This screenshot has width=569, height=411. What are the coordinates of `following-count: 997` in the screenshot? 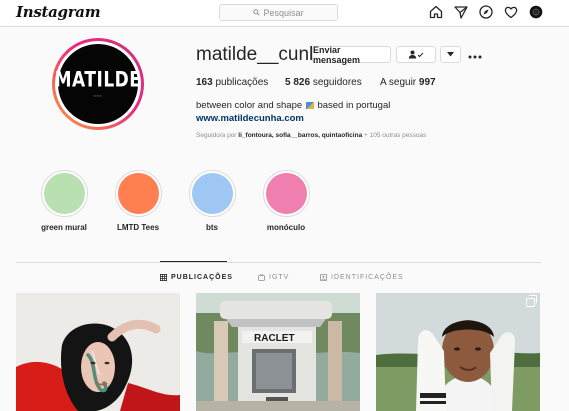 It's located at (427, 82).